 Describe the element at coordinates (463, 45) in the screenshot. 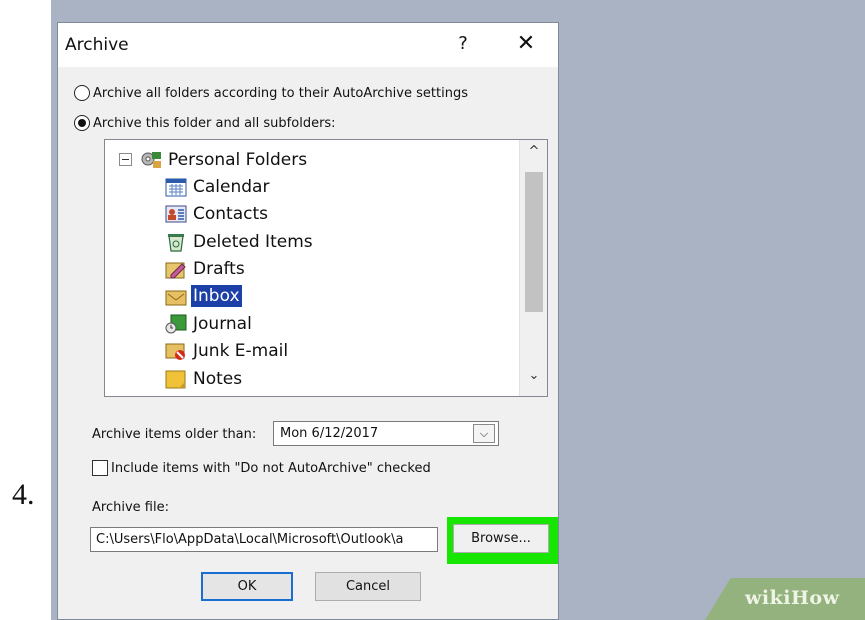

I see `help-button: ?` at that location.